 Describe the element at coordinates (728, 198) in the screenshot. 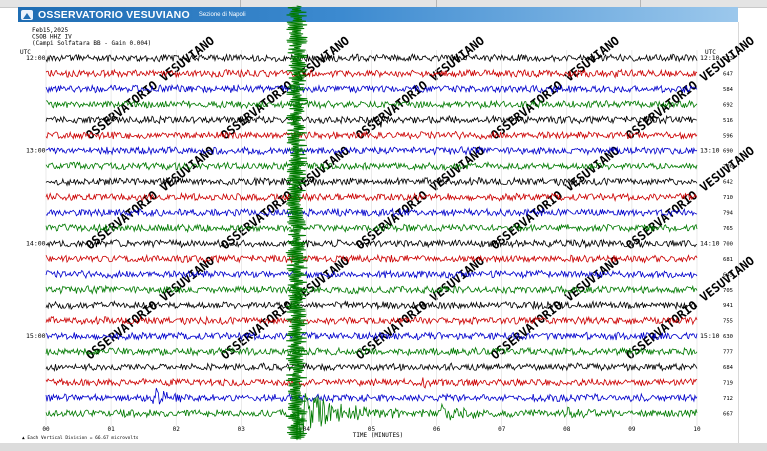

I see `row-scale-value: 710` at that location.